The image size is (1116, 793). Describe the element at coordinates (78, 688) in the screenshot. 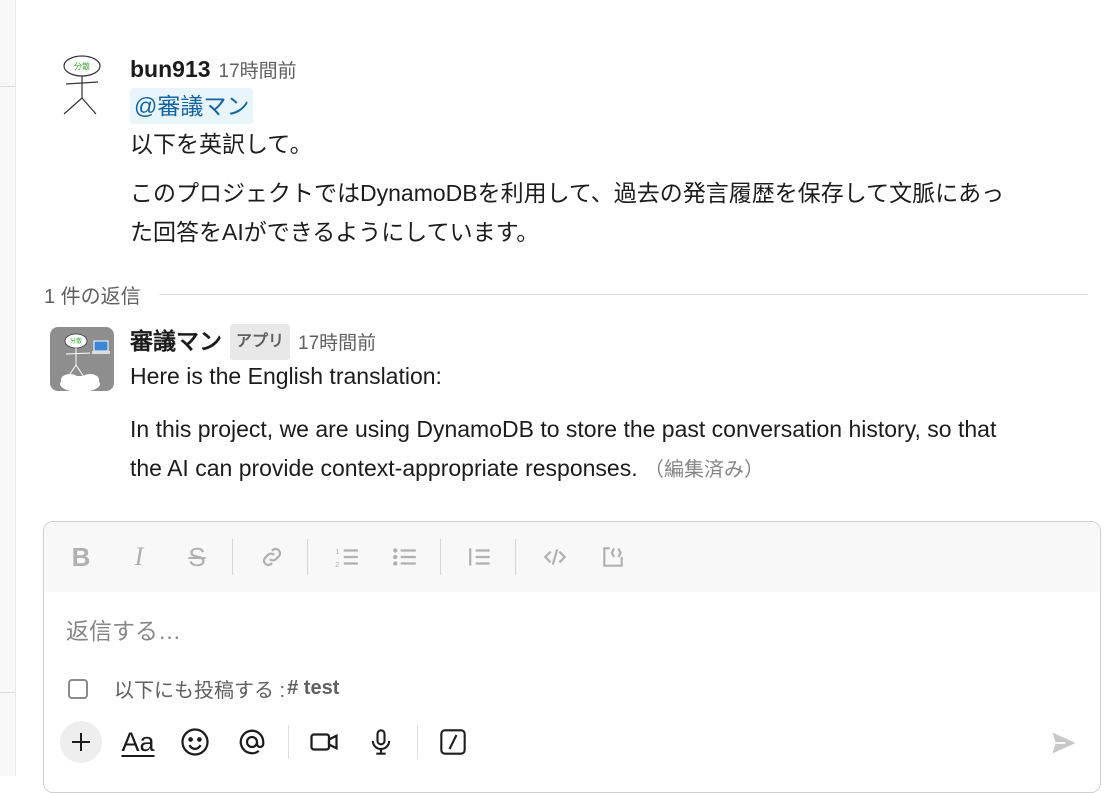

I see `also-post-checkbox` at that location.